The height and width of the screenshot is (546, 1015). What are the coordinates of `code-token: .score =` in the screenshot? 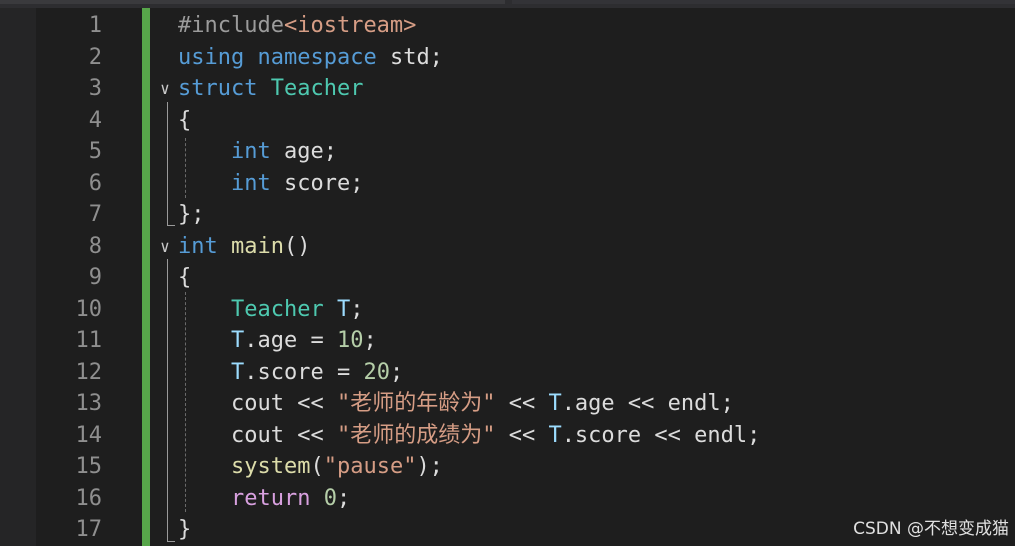 It's located at (304, 372).